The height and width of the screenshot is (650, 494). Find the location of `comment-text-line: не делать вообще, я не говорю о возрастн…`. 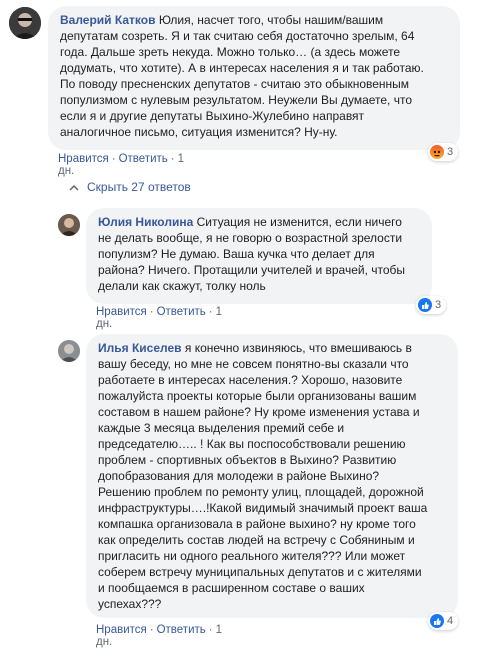

comment-text-line: не делать вообще, я не говорю о возрастн… is located at coordinates (250, 238).